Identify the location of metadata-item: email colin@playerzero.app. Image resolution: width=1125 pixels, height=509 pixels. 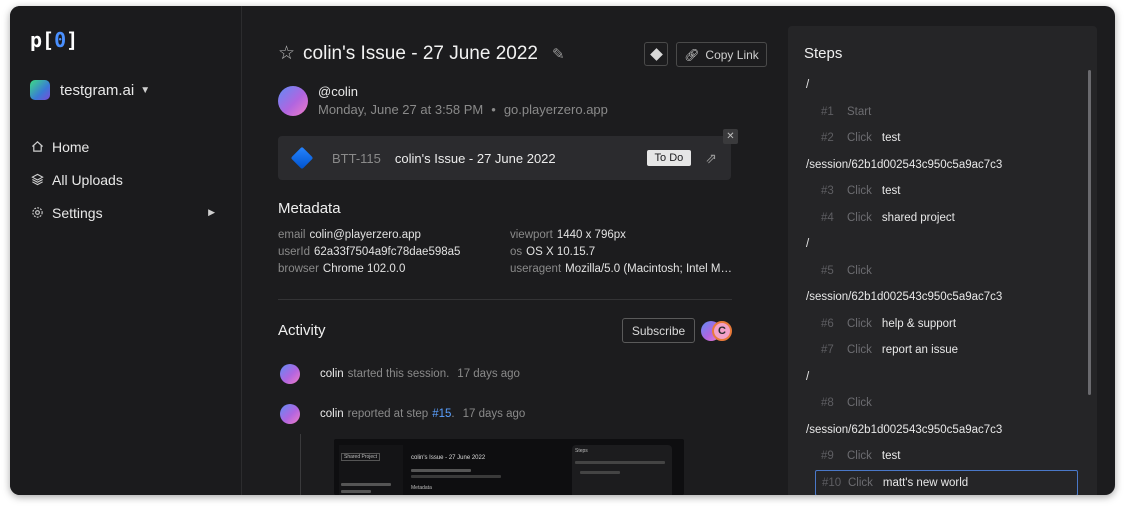
(394, 235).